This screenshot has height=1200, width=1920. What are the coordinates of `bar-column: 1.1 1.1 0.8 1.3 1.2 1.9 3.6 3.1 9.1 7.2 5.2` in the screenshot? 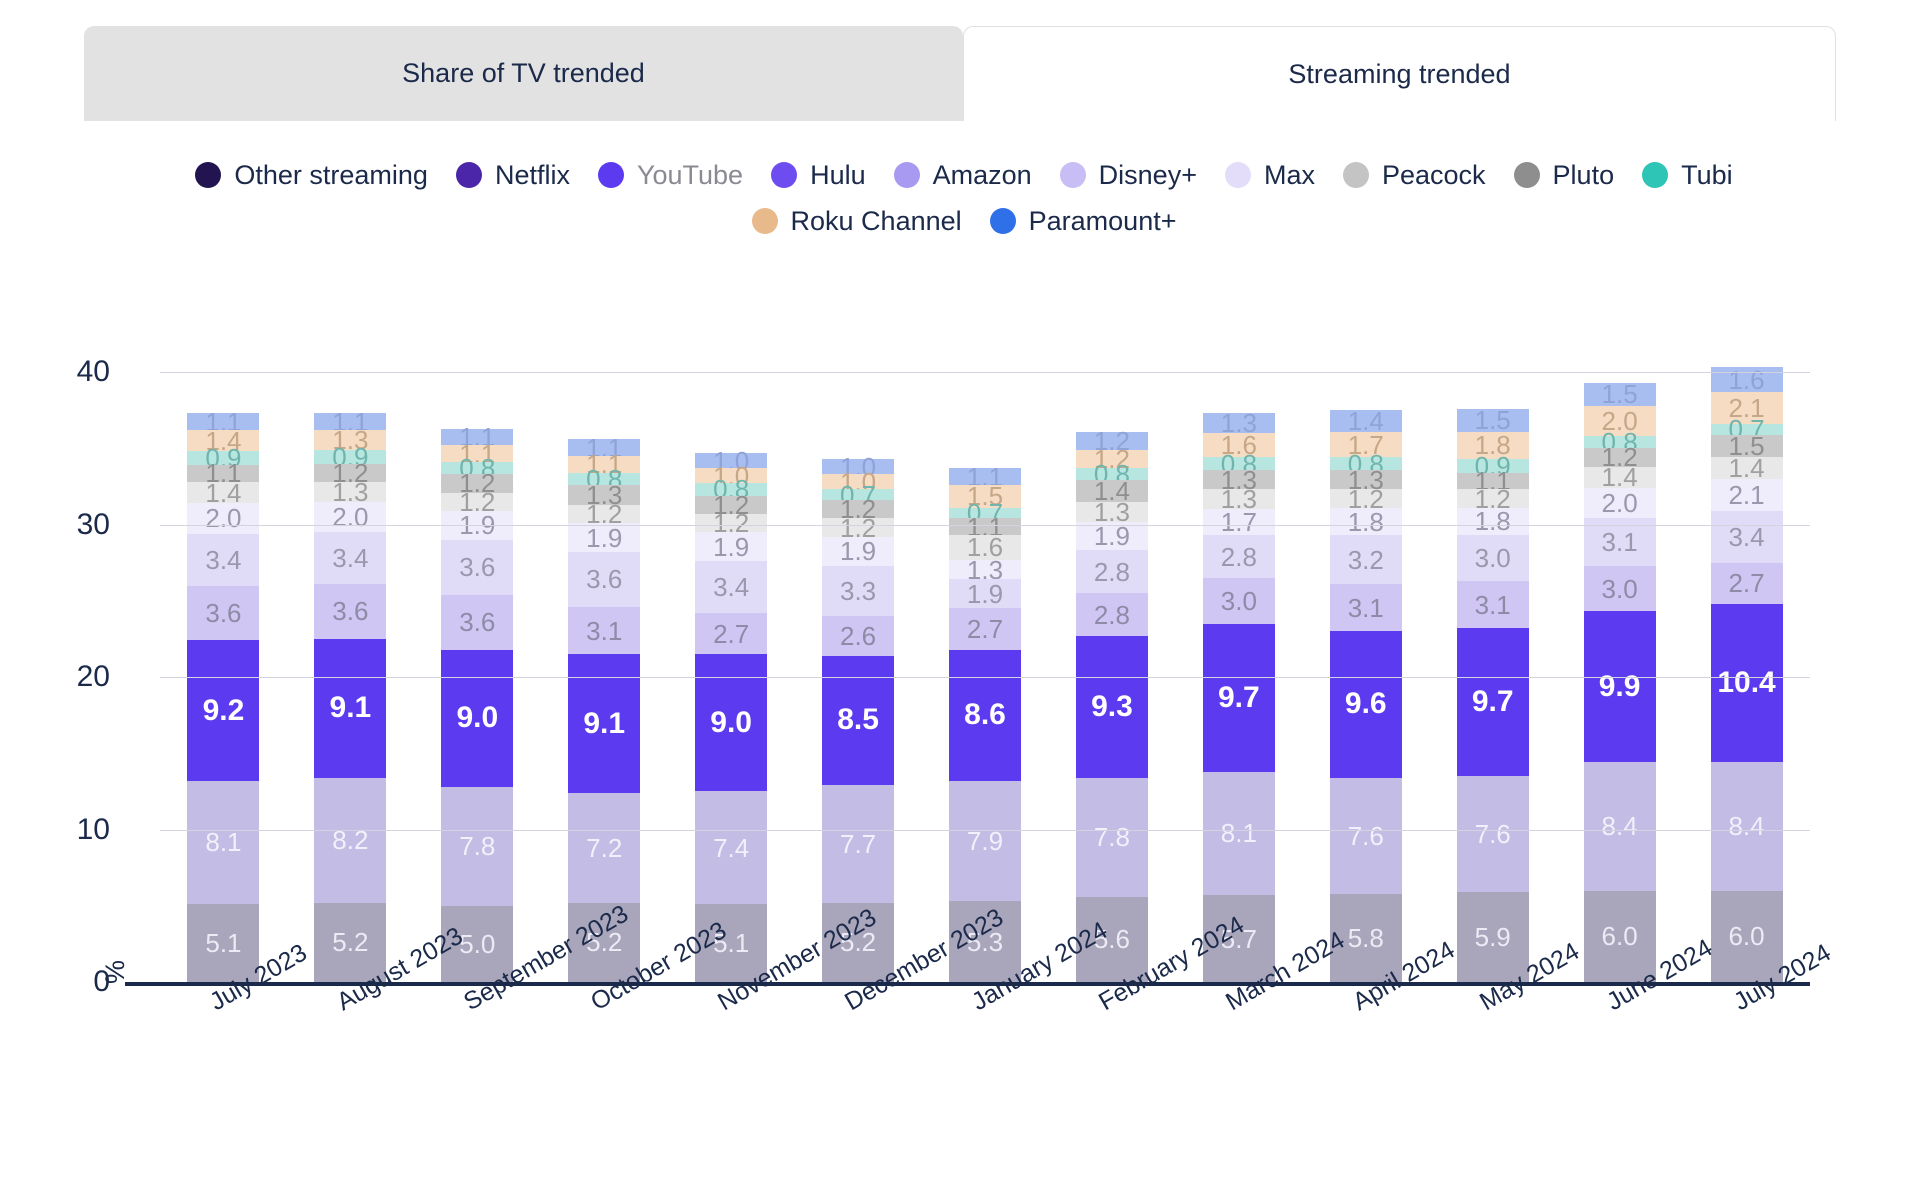 It's located at (604, 708).